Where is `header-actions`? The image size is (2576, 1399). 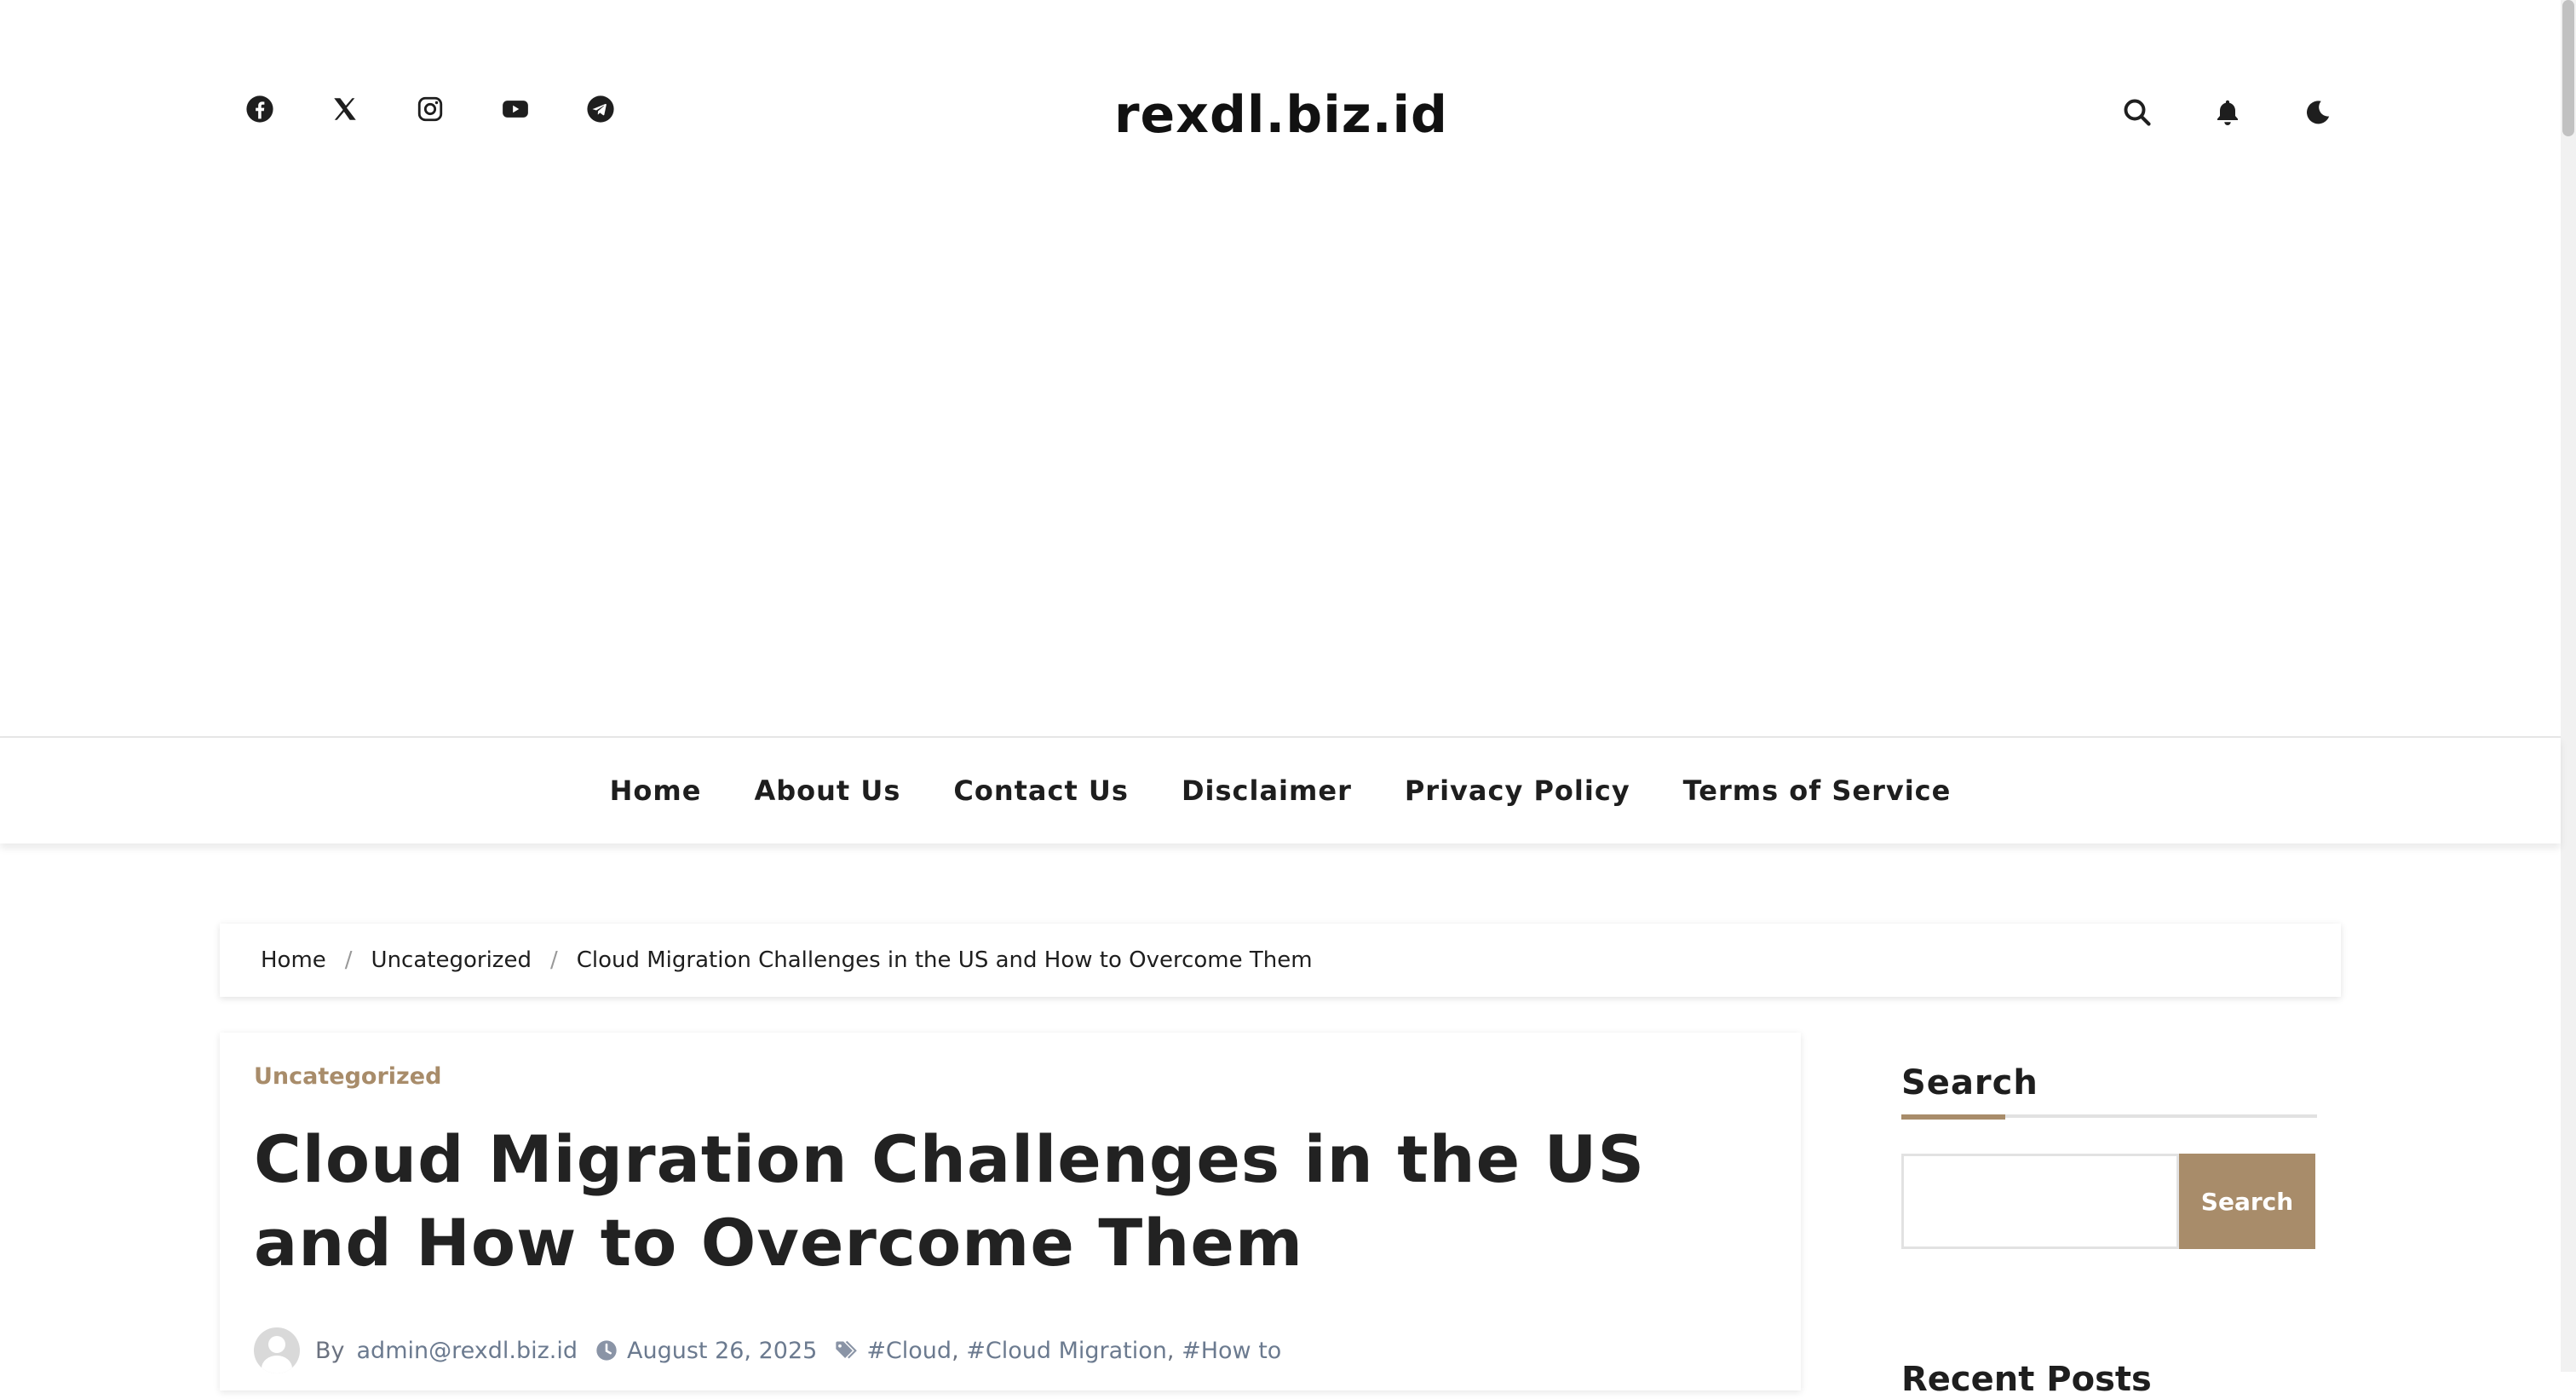 header-actions is located at coordinates (2228, 112).